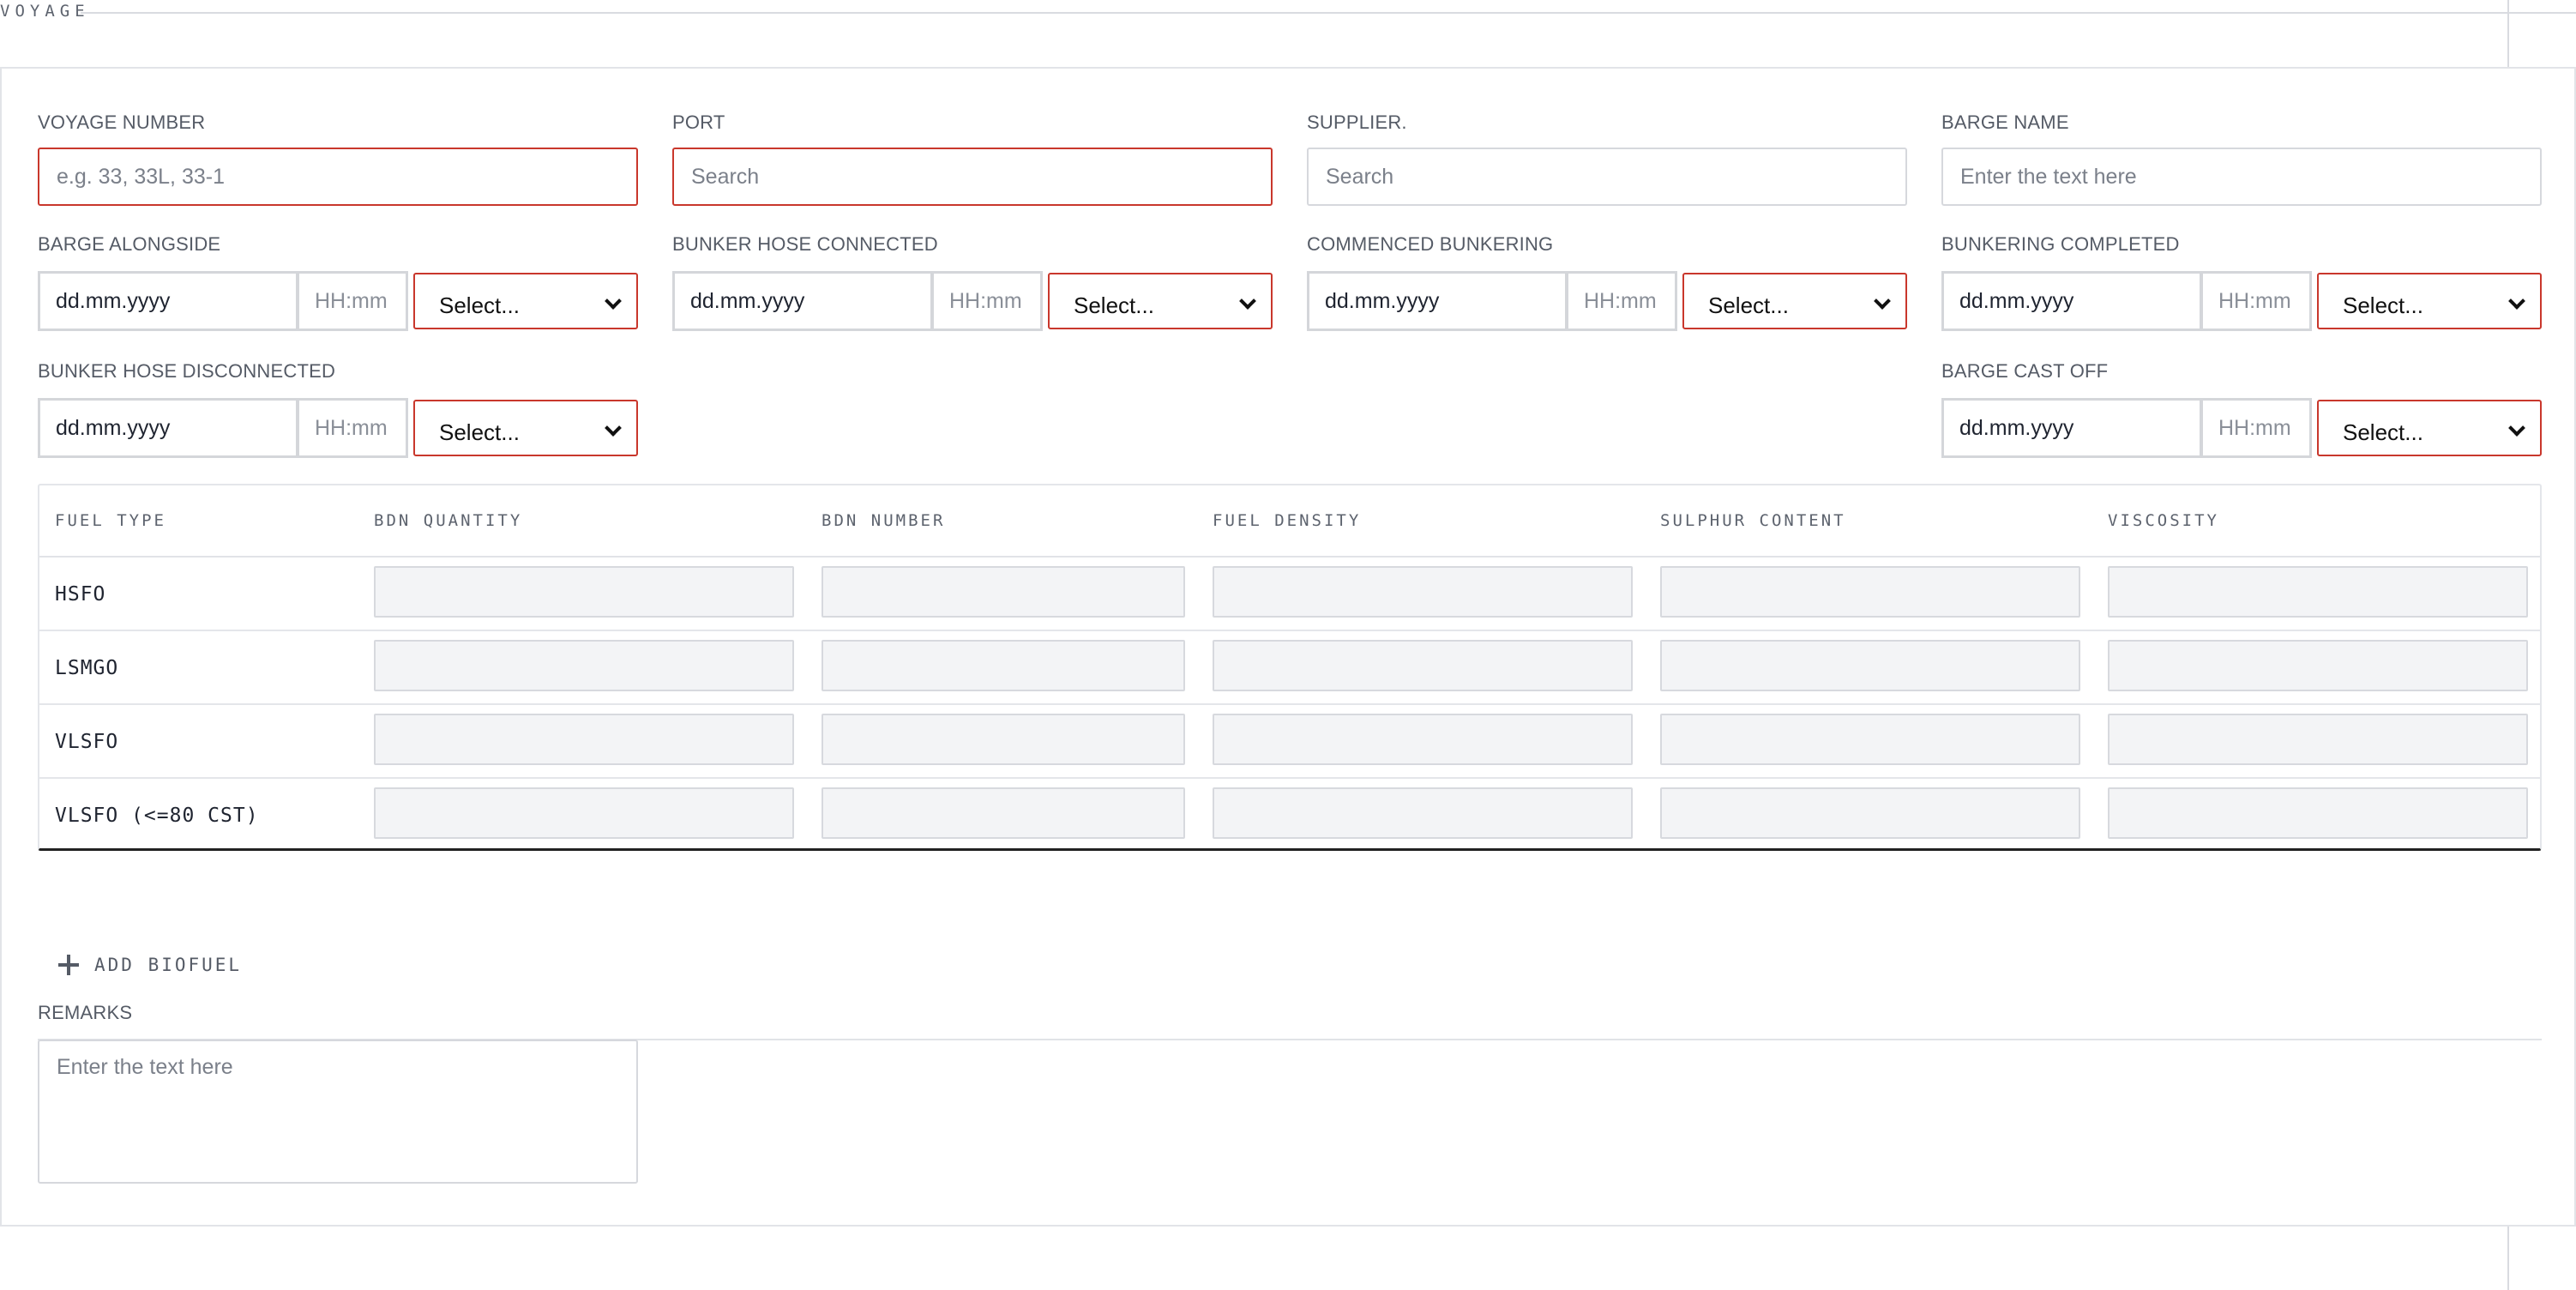 The image size is (2576, 1290). Describe the element at coordinates (972, 177) in the screenshot. I see `port-search-input` at that location.